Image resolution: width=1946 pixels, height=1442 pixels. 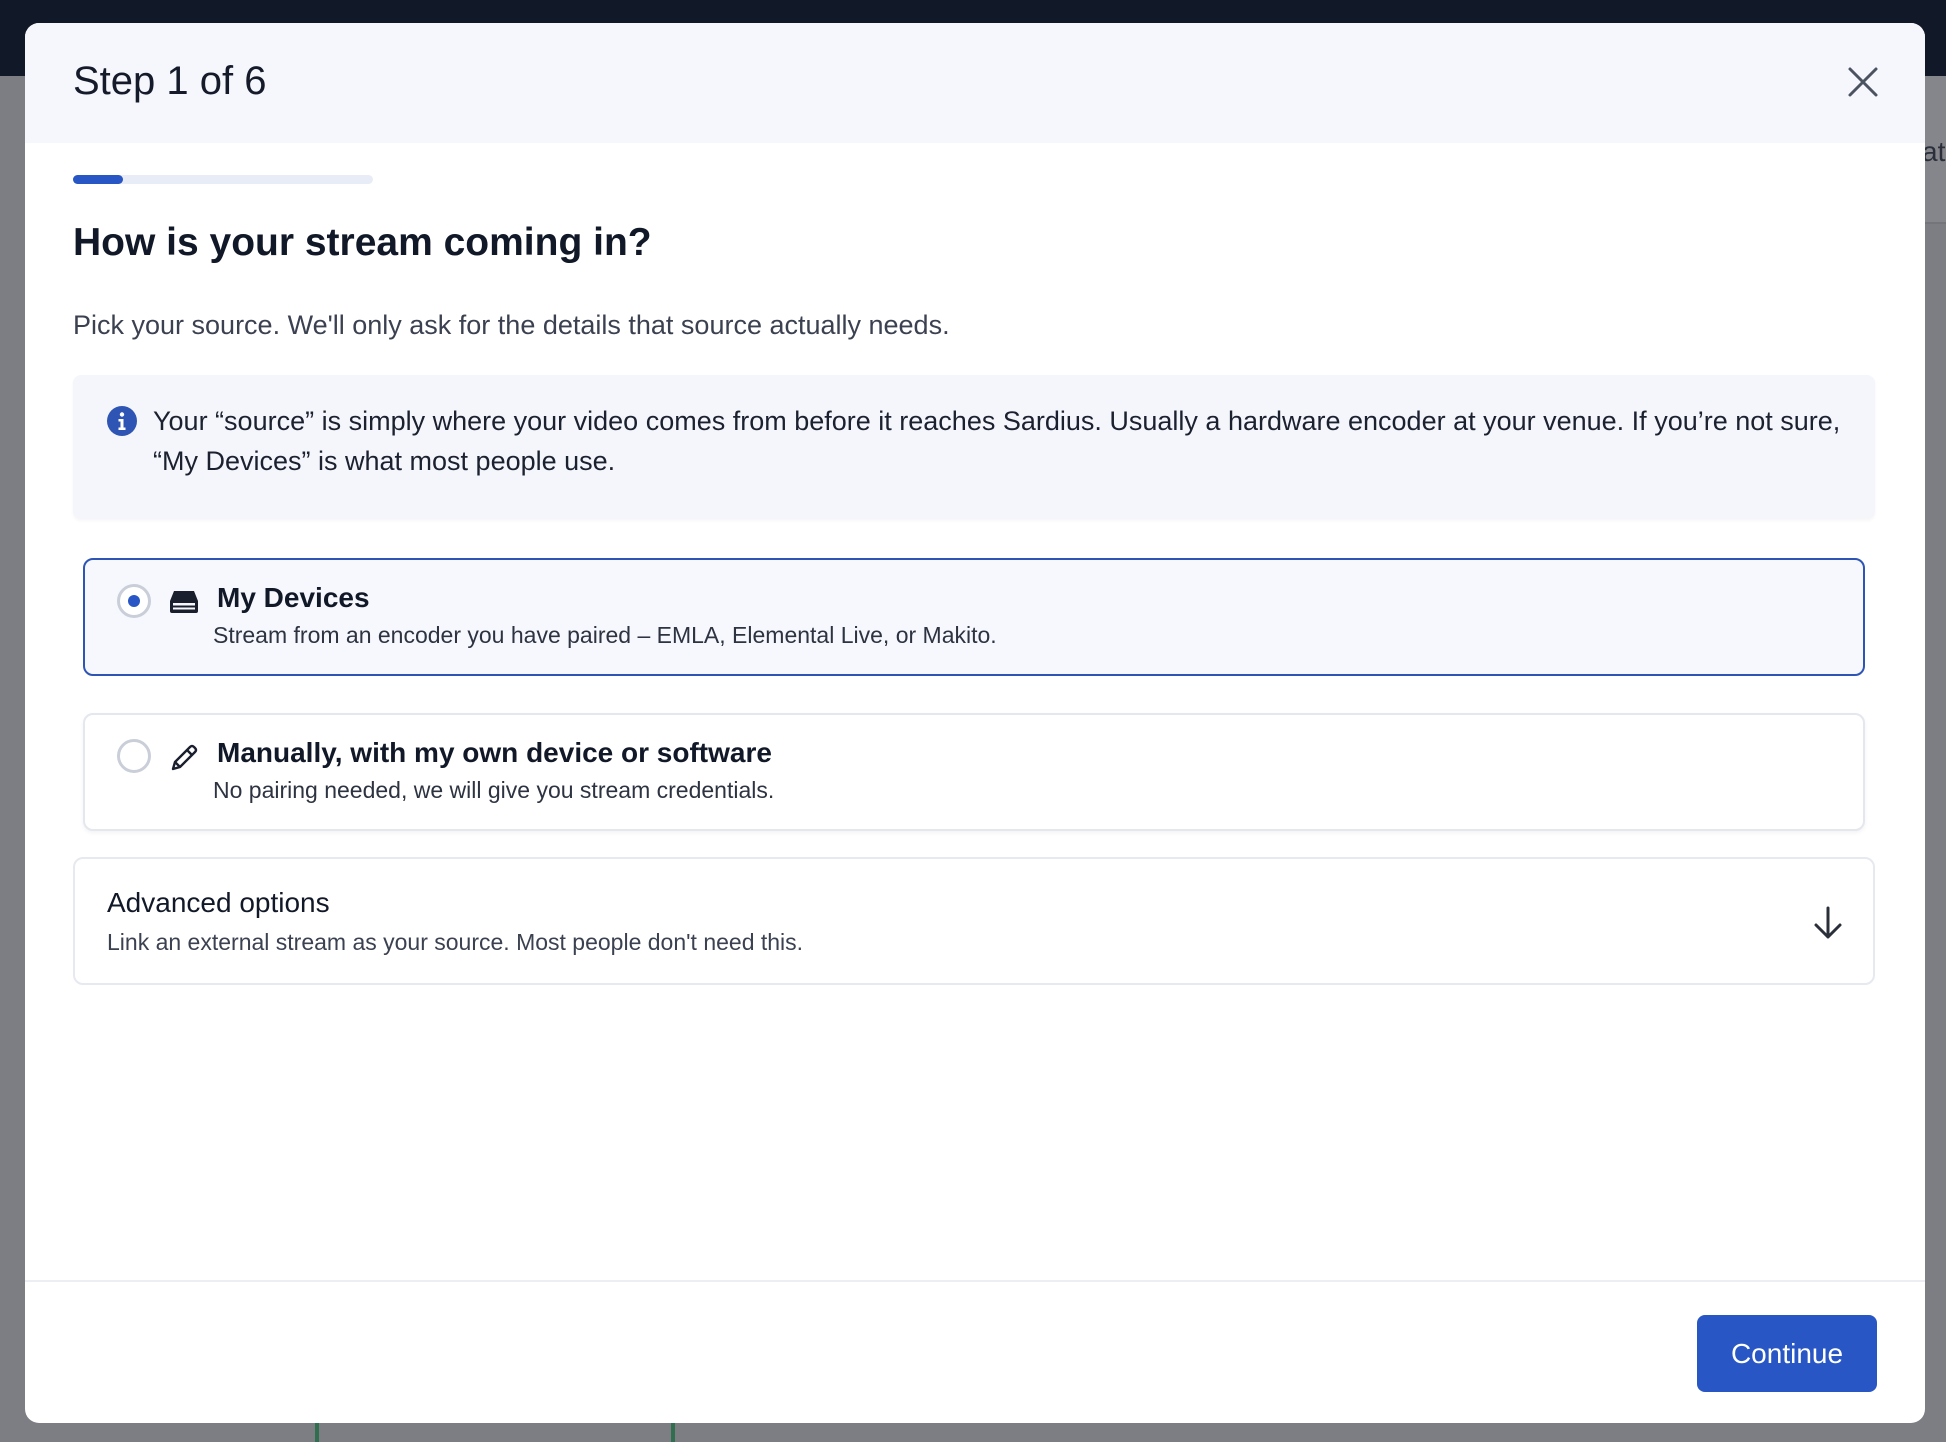 What do you see at coordinates (494, 752) in the screenshot?
I see `option-title: Manually, with my own device or software` at bounding box center [494, 752].